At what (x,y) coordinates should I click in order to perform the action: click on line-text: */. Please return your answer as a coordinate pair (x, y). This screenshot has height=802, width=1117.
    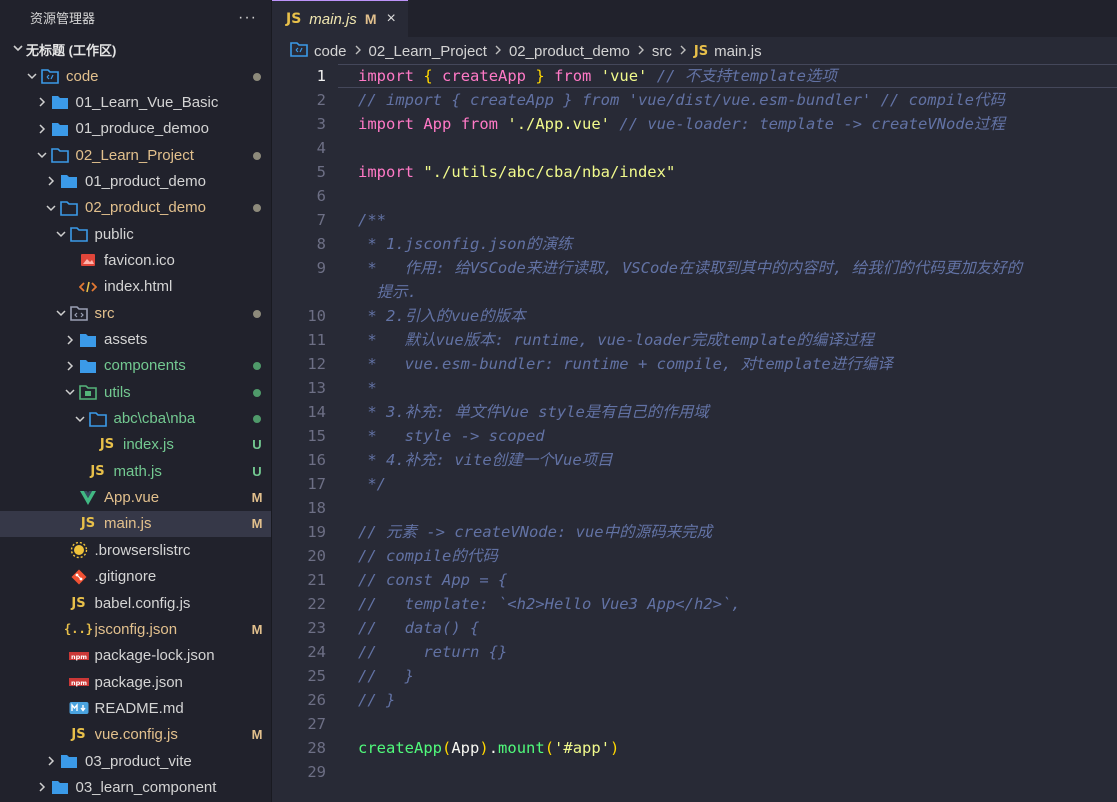
    Looking at the image, I should click on (372, 484).